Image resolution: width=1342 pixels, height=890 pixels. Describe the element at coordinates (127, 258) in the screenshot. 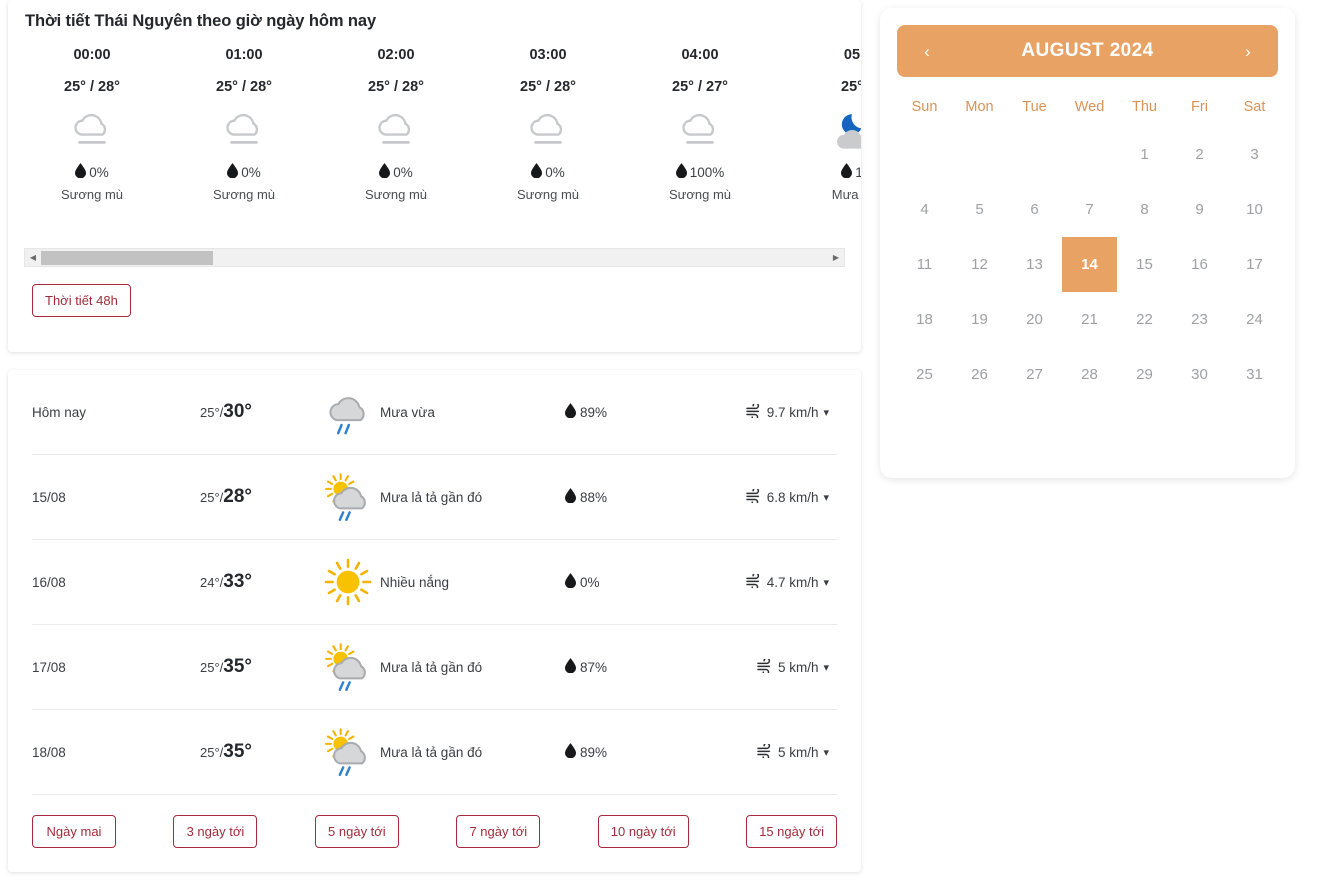

I see `scrollbar-thumb` at that location.